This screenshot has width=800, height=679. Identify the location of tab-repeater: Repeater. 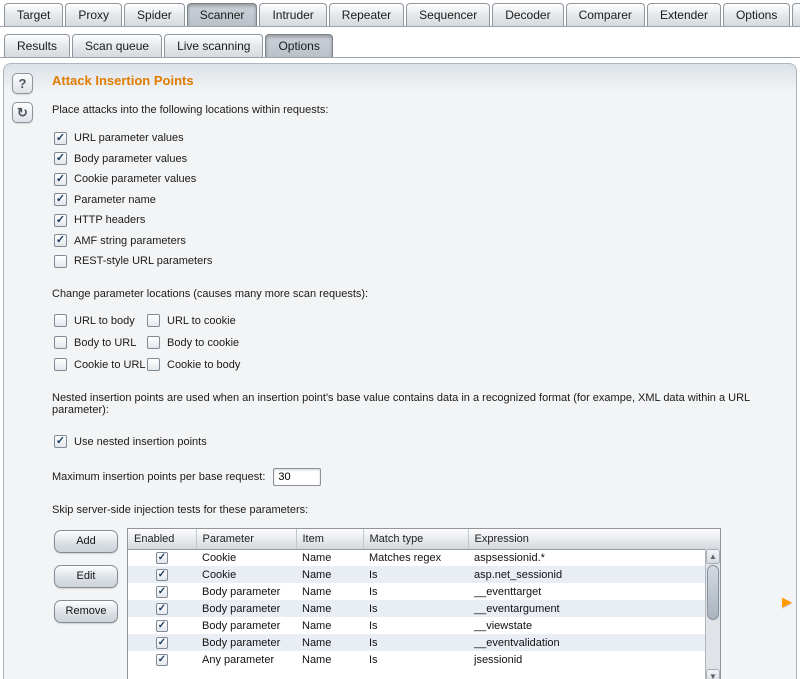
(366, 14).